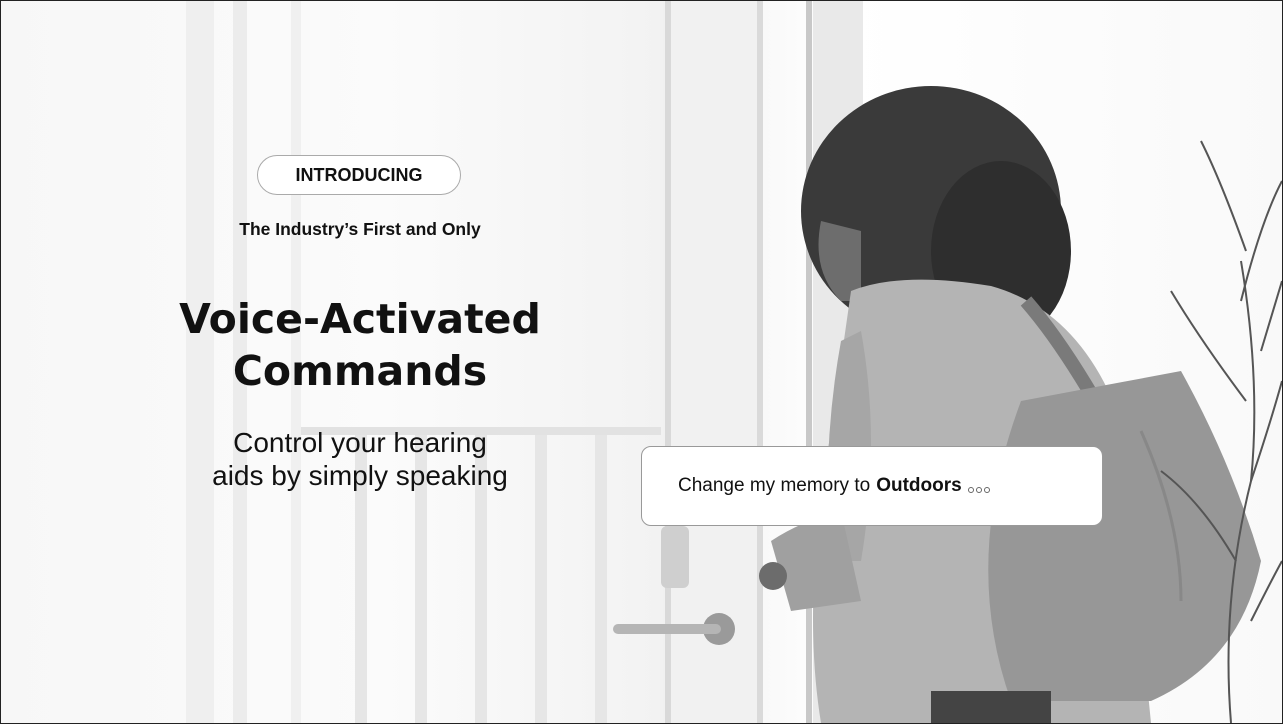 This screenshot has width=1283, height=724. What do you see at coordinates (919, 485) in the screenshot?
I see `voice-command-emphasis: Outdoors` at bounding box center [919, 485].